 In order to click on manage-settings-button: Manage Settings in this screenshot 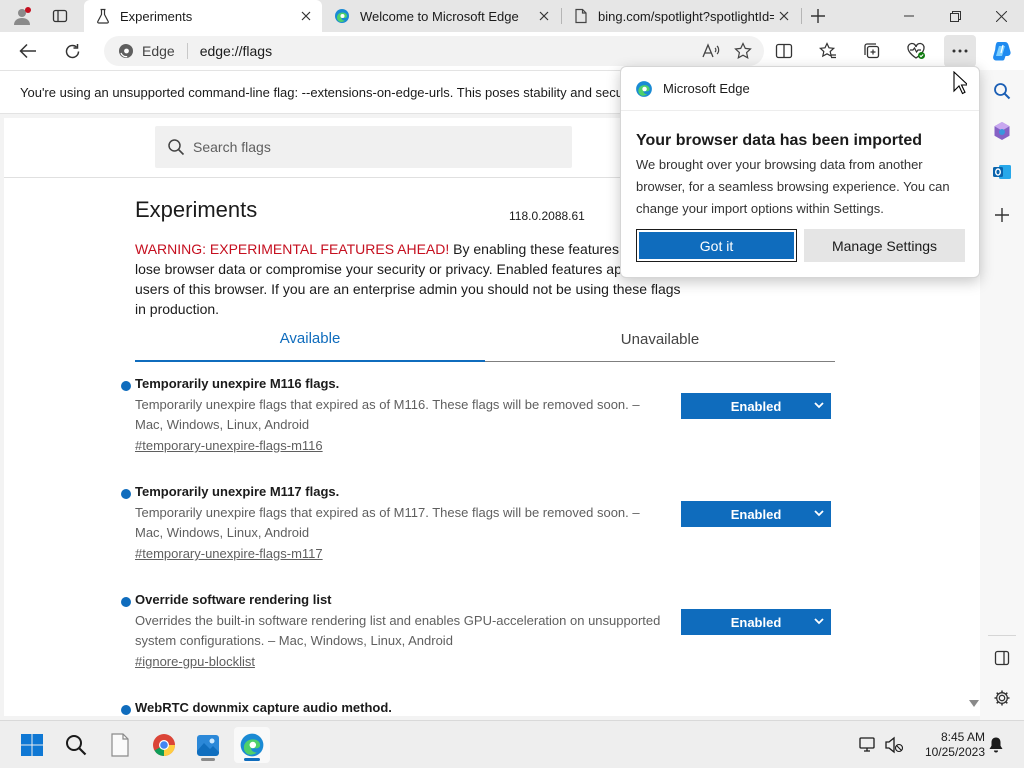, I will do `click(884, 245)`.